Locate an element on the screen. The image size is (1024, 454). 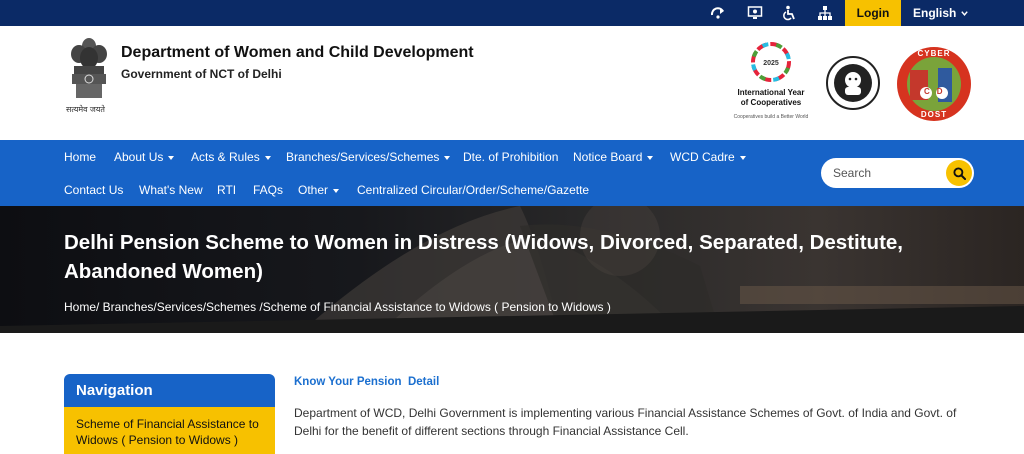
accessibility-icon is located at coordinates (789, 13).